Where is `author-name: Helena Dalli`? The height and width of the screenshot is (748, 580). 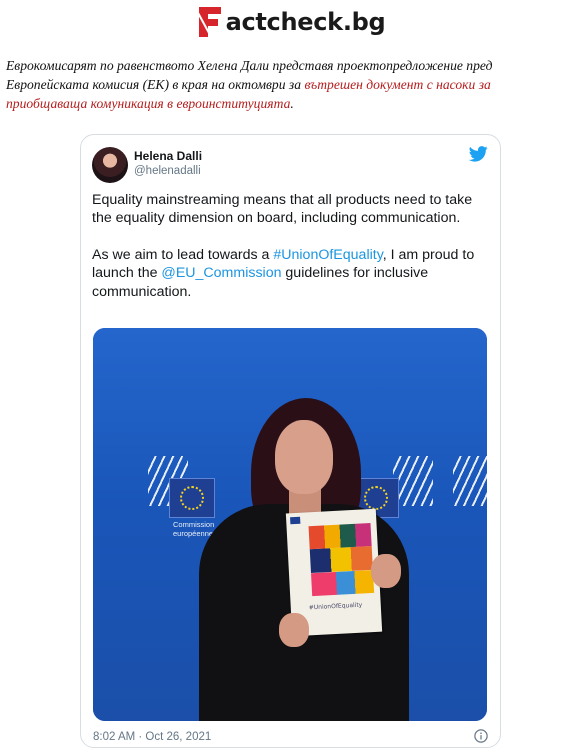 author-name: Helena Dalli is located at coordinates (168, 156).